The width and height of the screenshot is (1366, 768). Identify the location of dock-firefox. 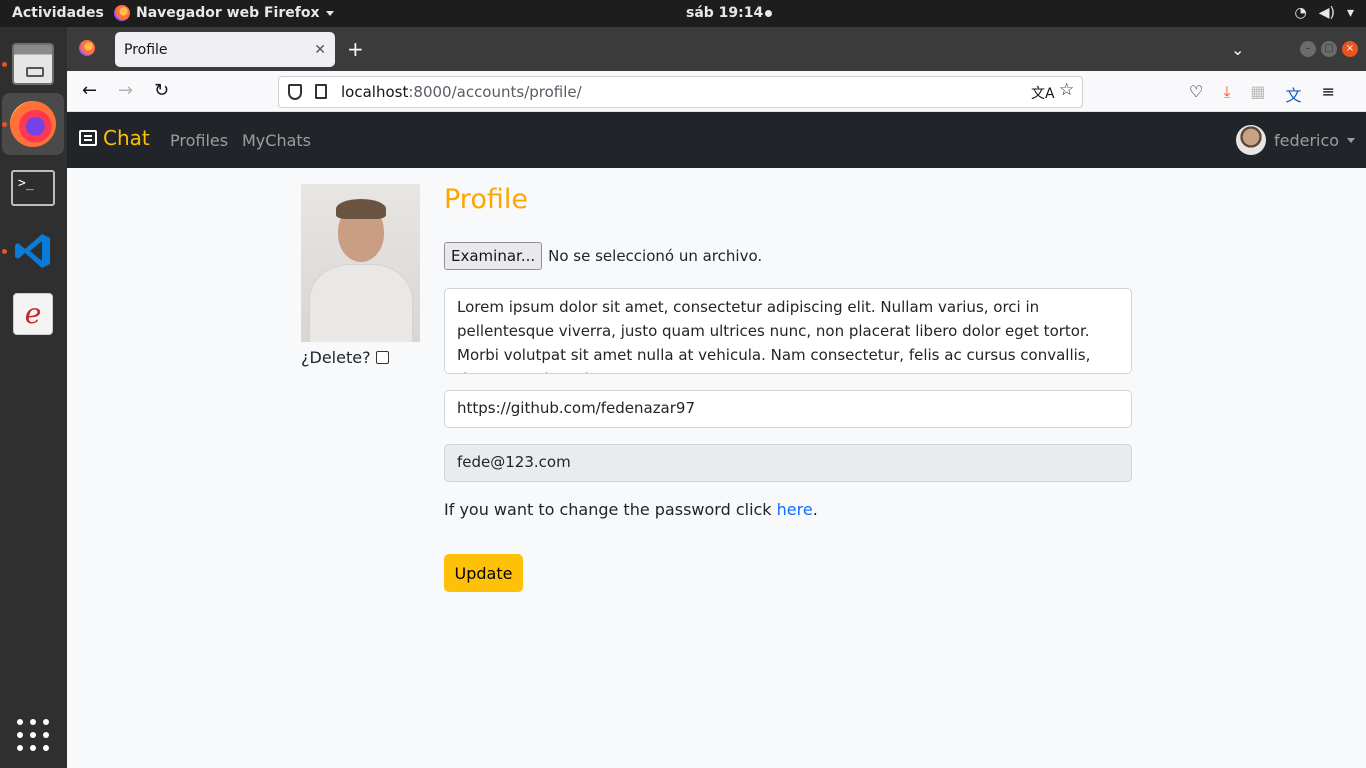
(33, 124).